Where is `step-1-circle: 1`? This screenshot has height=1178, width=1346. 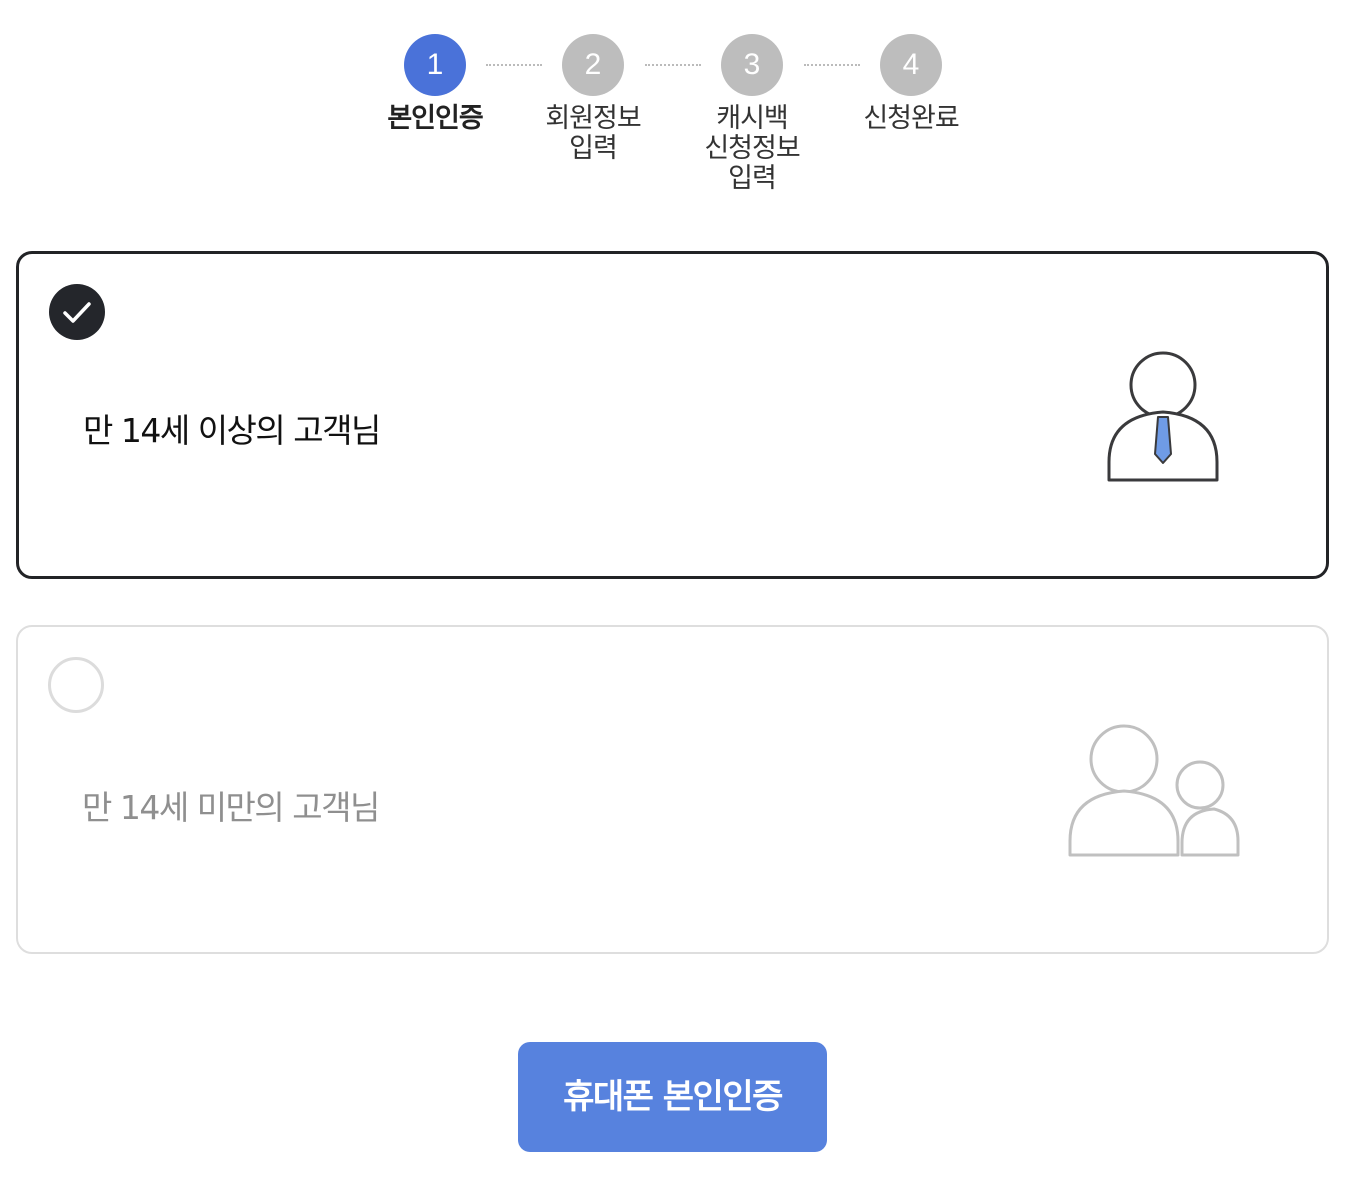 step-1-circle: 1 is located at coordinates (435, 65).